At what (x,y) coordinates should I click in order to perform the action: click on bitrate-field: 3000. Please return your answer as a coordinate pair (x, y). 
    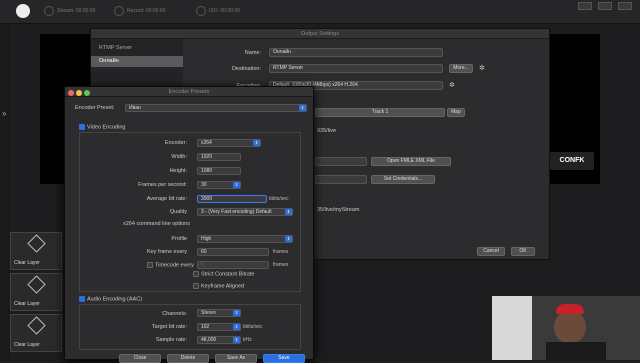
    Looking at the image, I should click on (232, 199).